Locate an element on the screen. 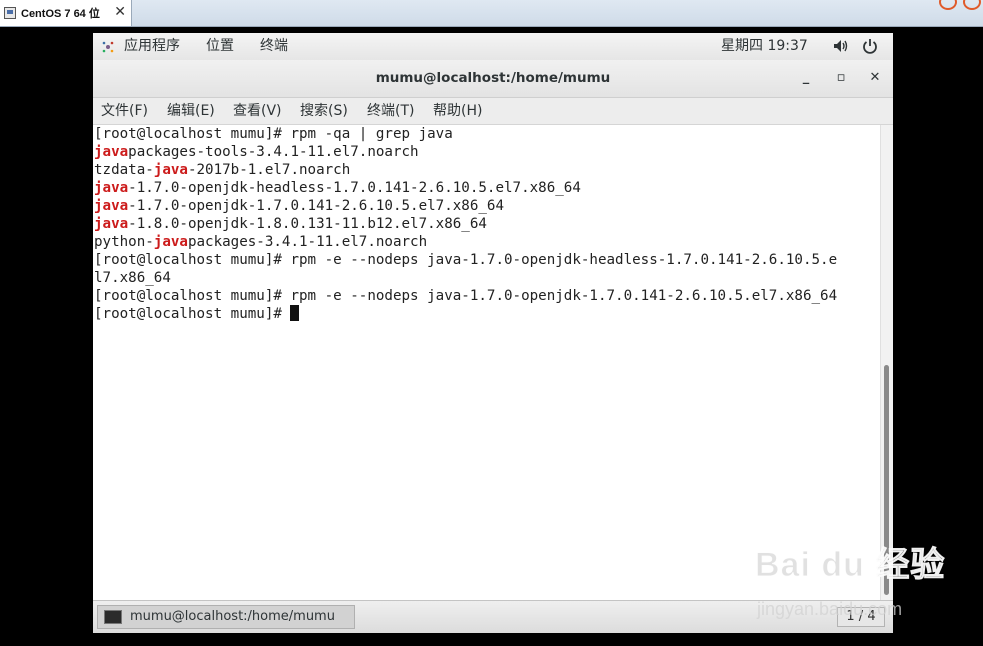 This screenshot has height=646, width=983. output-text: packages-3.4.1-11.el7.noarch is located at coordinates (307, 242).